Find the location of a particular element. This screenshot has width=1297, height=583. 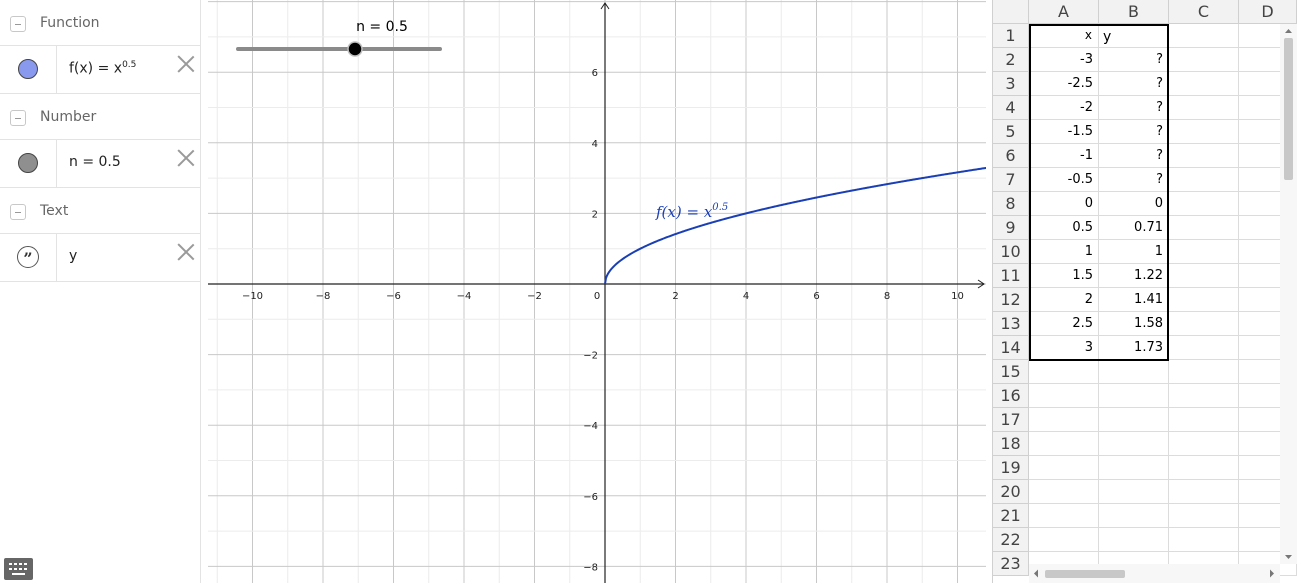

scroll-down-icon is located at coordinates (1288, 557).